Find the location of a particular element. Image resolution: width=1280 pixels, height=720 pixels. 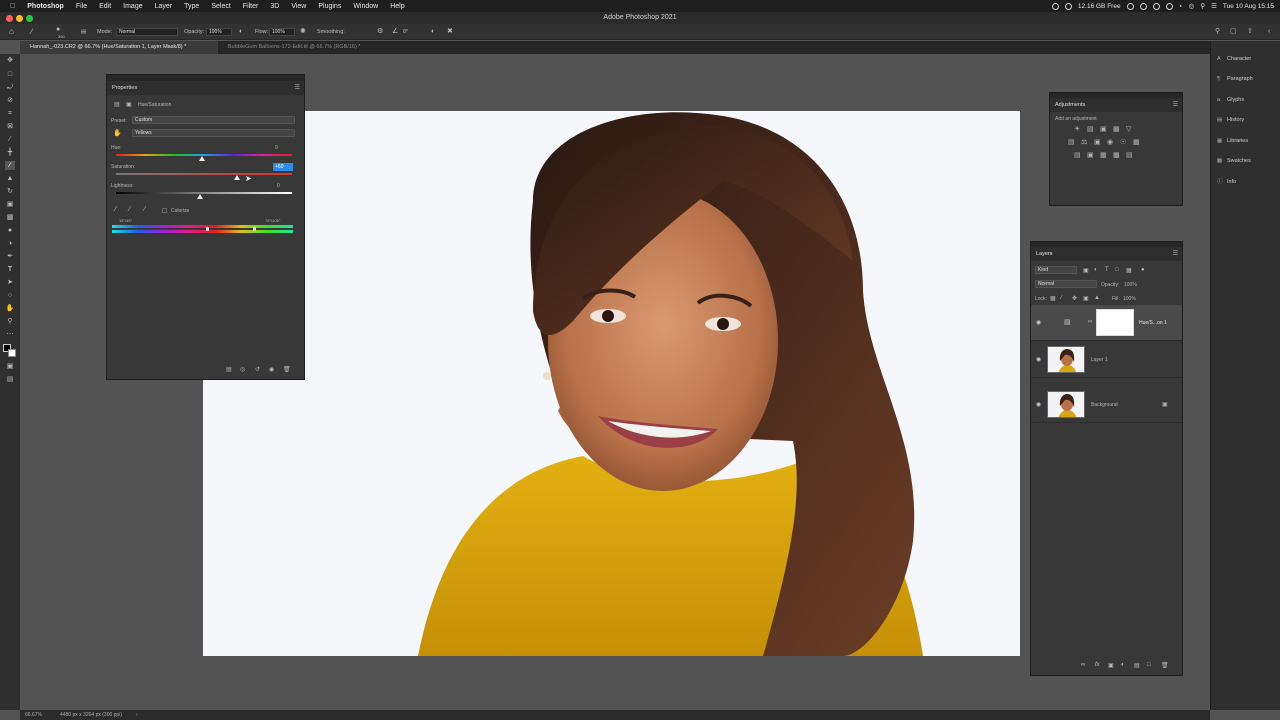

menu-image: Image is located at coordinates (132, 6).